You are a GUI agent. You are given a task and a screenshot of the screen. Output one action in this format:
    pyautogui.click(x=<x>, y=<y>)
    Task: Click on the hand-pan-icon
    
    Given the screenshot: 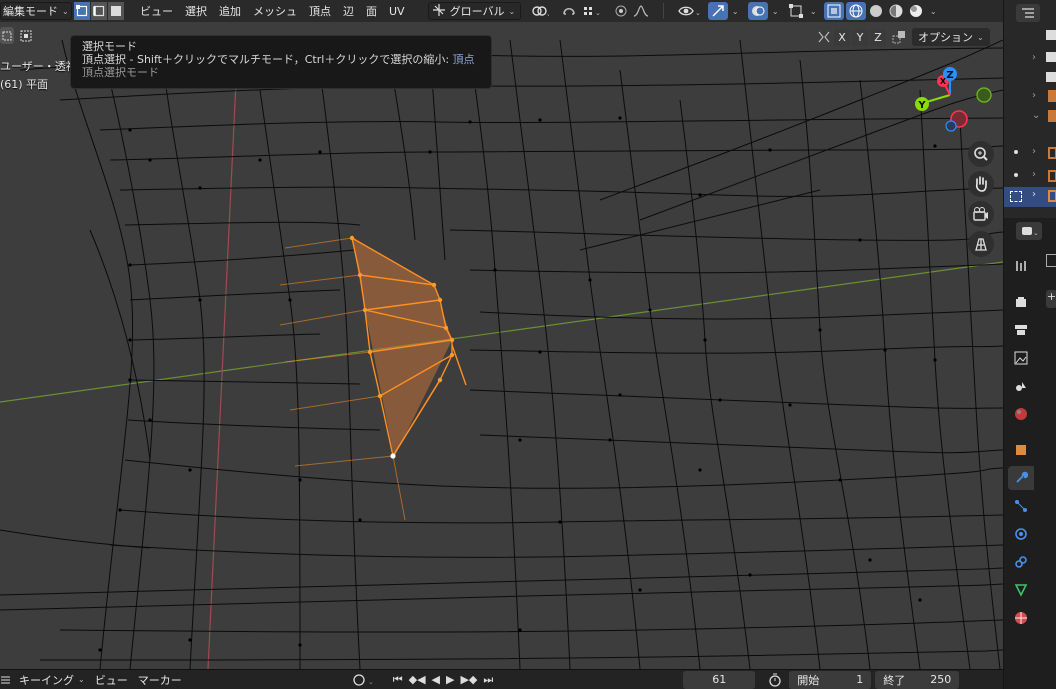 What is the action you would take?
    pyautogui.click(x=981, y=184)
    